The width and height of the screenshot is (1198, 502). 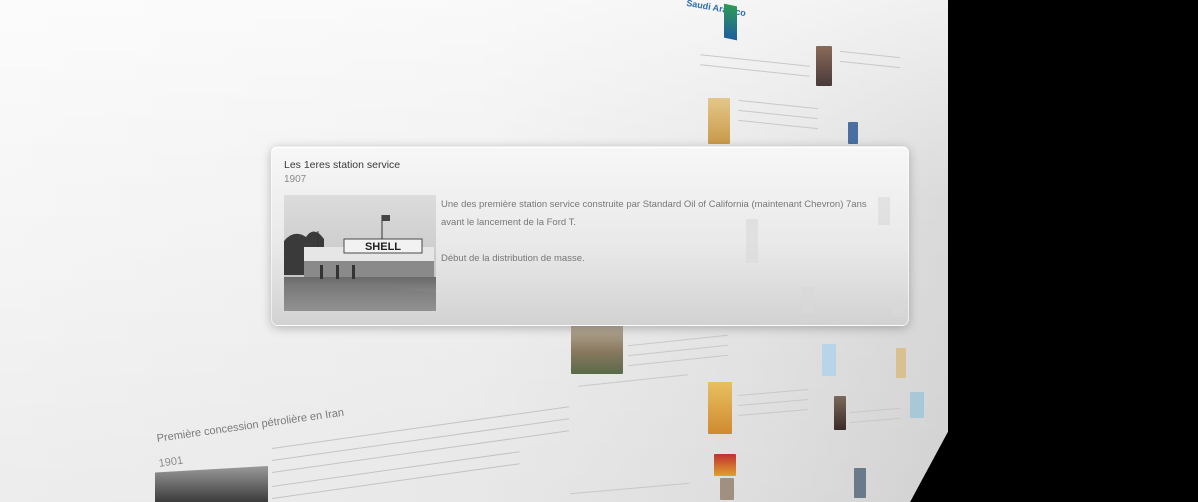 I want to click on company-logo-icon, so click(x=730, y=22).